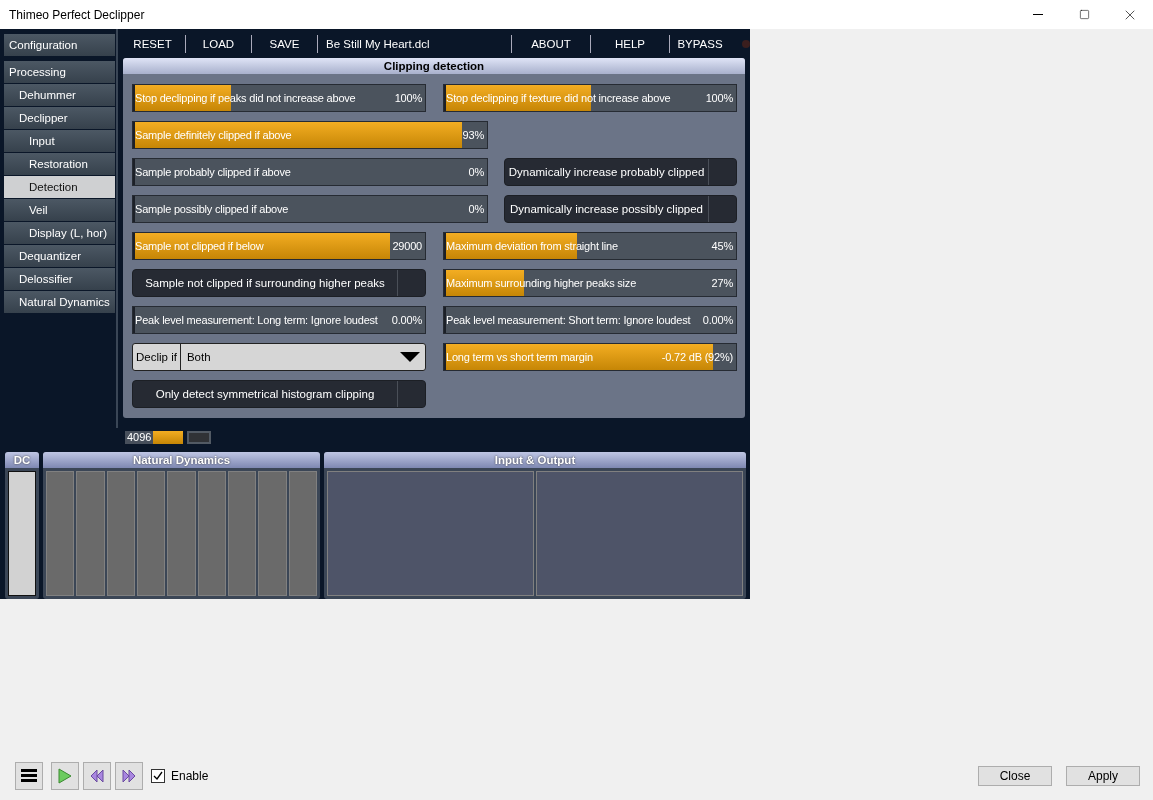 The image size is (1153, 800). I want to click on toolbar-button: HELP, so click(630, 43).